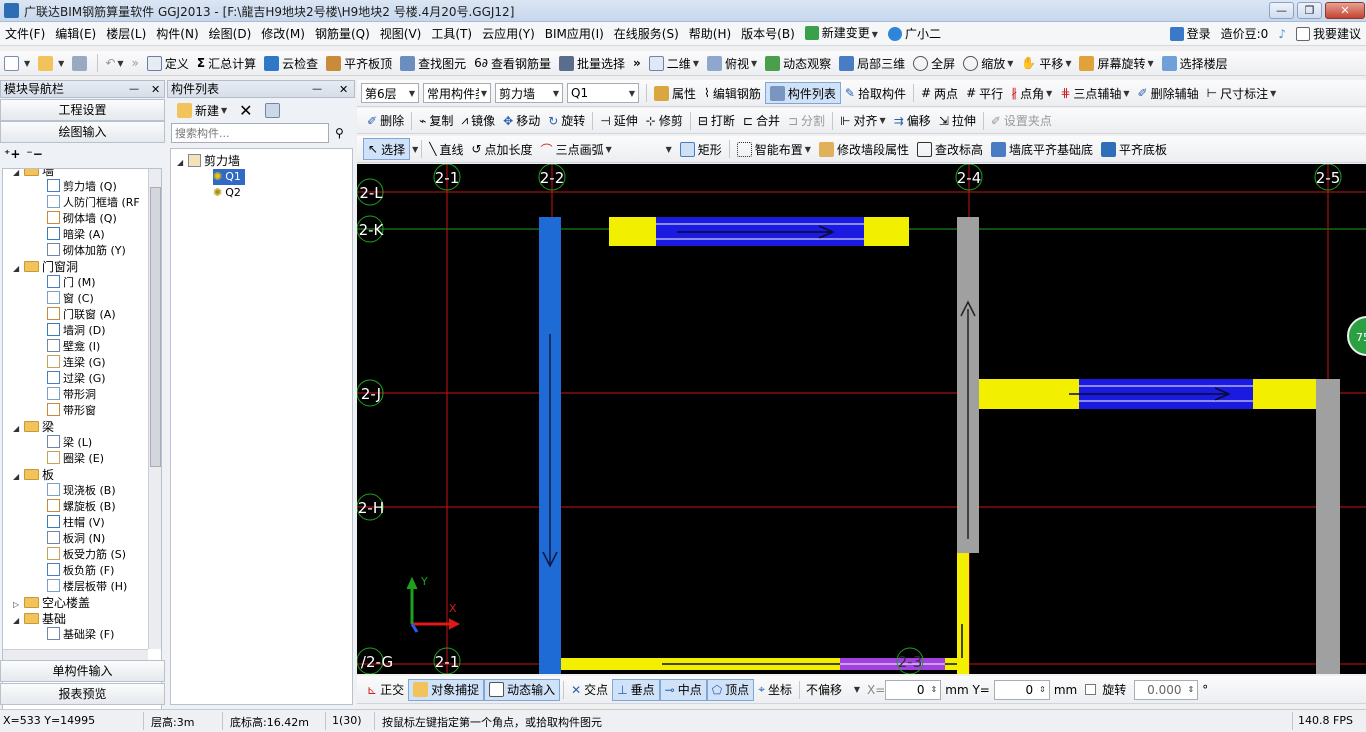  What do you see at coordinates (82, 219) in the screenshot?
I see `tree-item-3: 砌体墙 (Q)` at bounding box center [82, 219].